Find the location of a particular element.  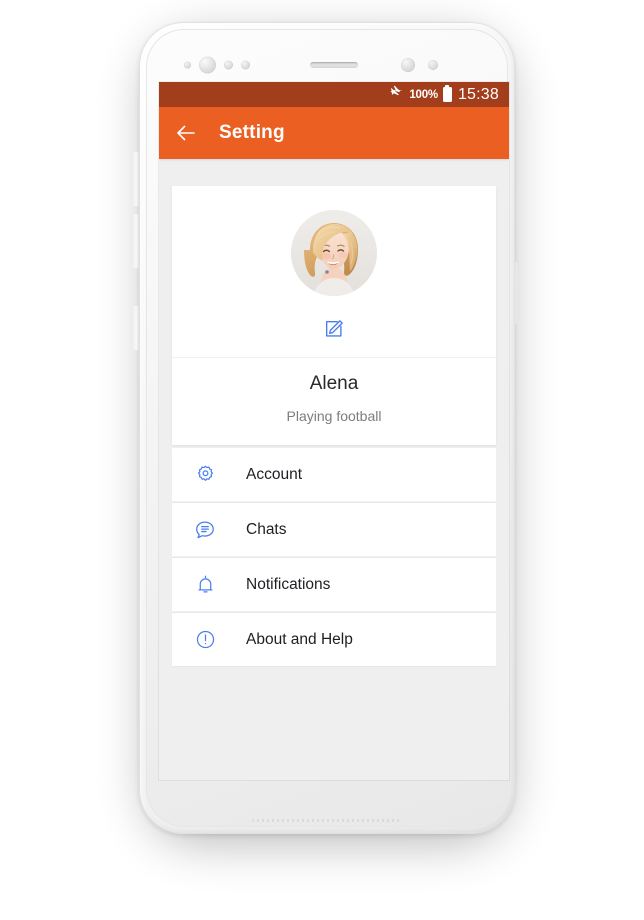

profile-block is located at coordinates (334, 271).